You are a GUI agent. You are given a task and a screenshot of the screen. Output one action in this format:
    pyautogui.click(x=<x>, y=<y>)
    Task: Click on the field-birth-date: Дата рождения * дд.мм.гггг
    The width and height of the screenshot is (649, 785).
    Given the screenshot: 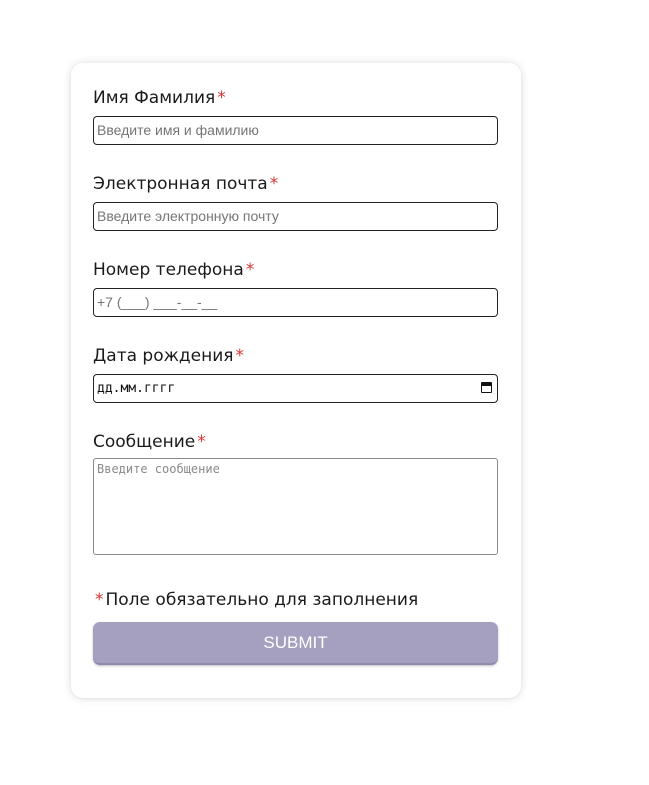 What is the action you would take?
    pyautogui.click(x=295, y=374)
    